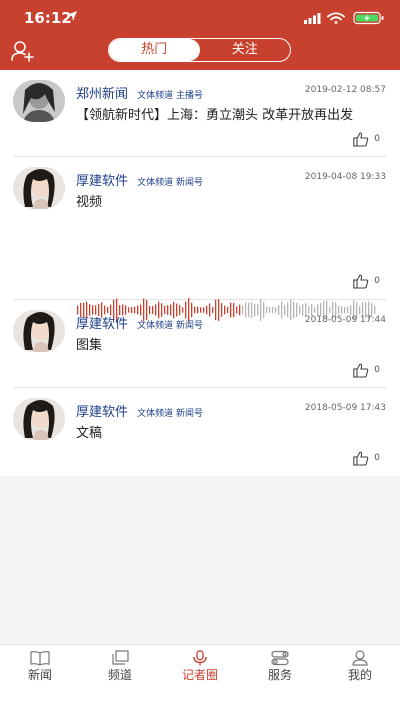  I want to click on post-header: 厚建软件 文体频道 新闻号 2018-05-09 17:44, so click(231, 322).